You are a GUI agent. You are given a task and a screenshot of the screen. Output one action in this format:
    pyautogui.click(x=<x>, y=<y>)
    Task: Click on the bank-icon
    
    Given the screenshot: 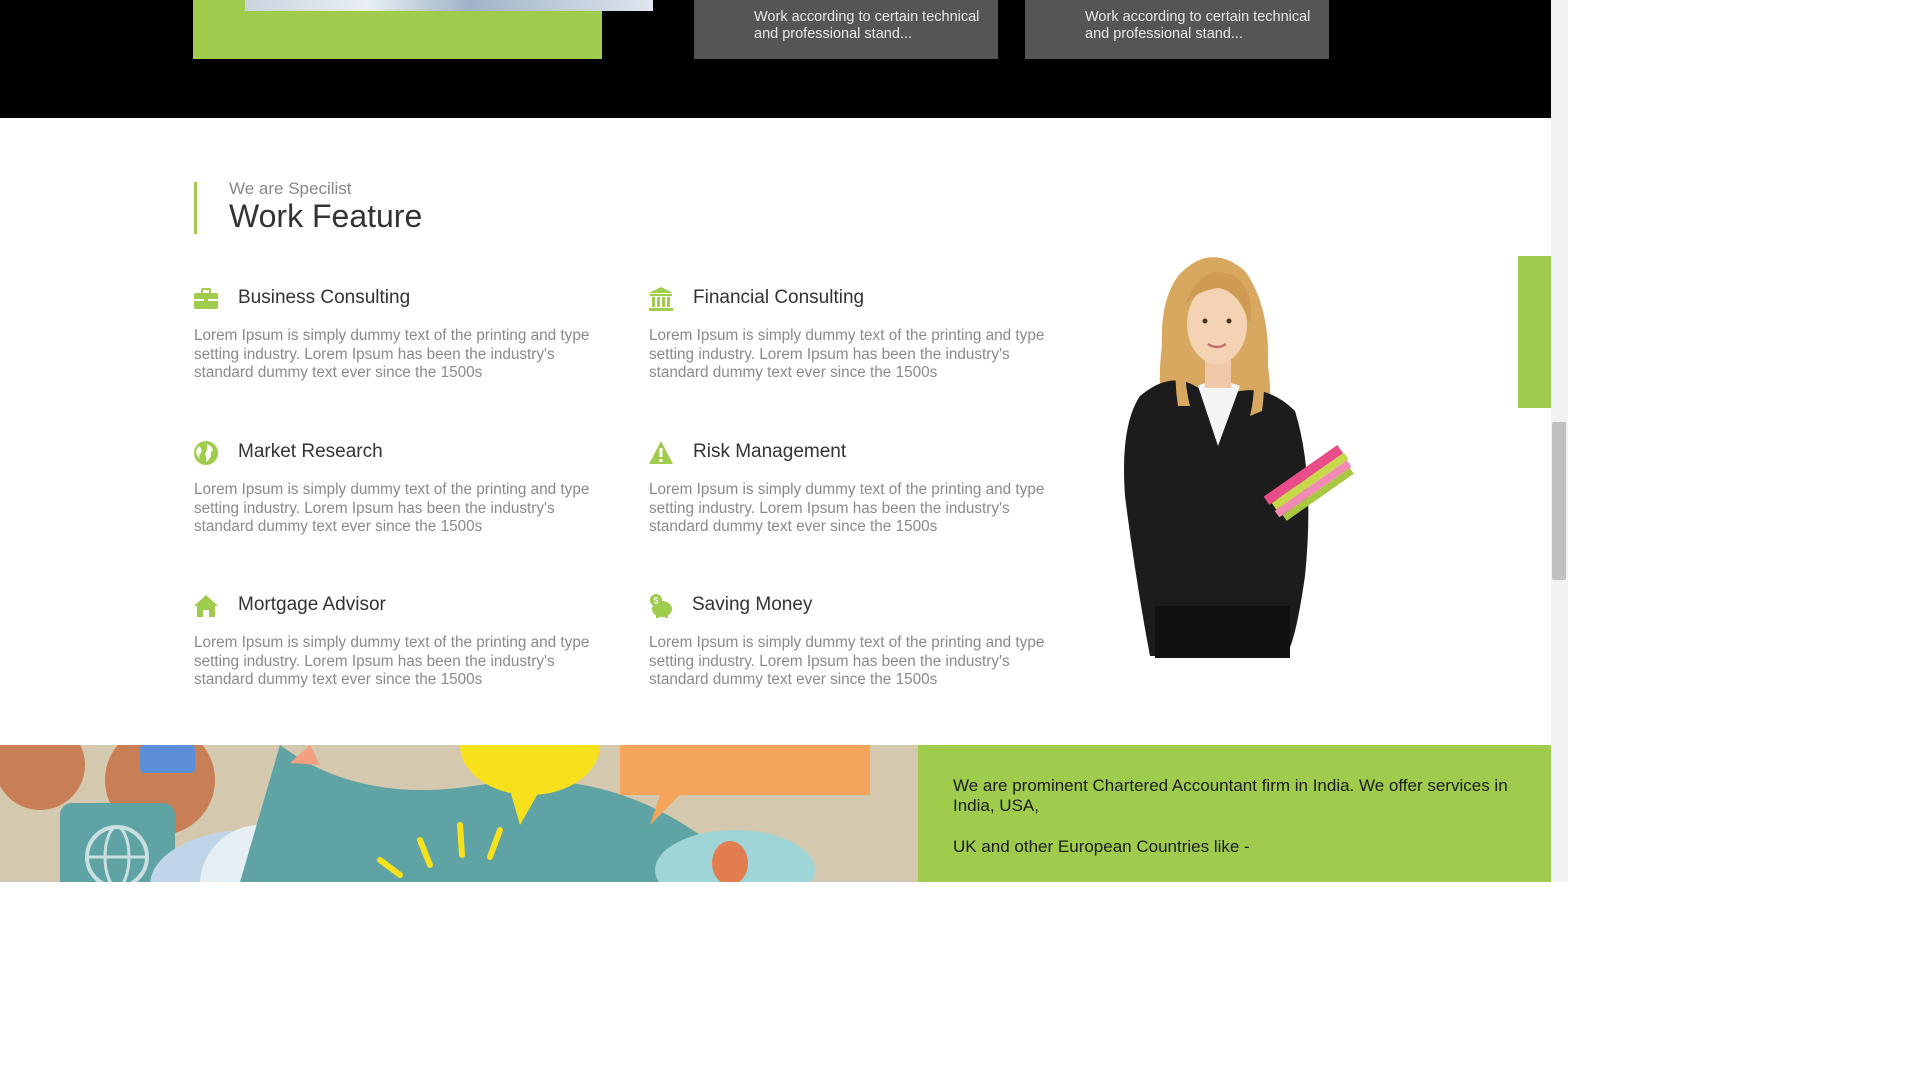 What is the action you would take?
    pyautogui.click(x=661, y=299)
    